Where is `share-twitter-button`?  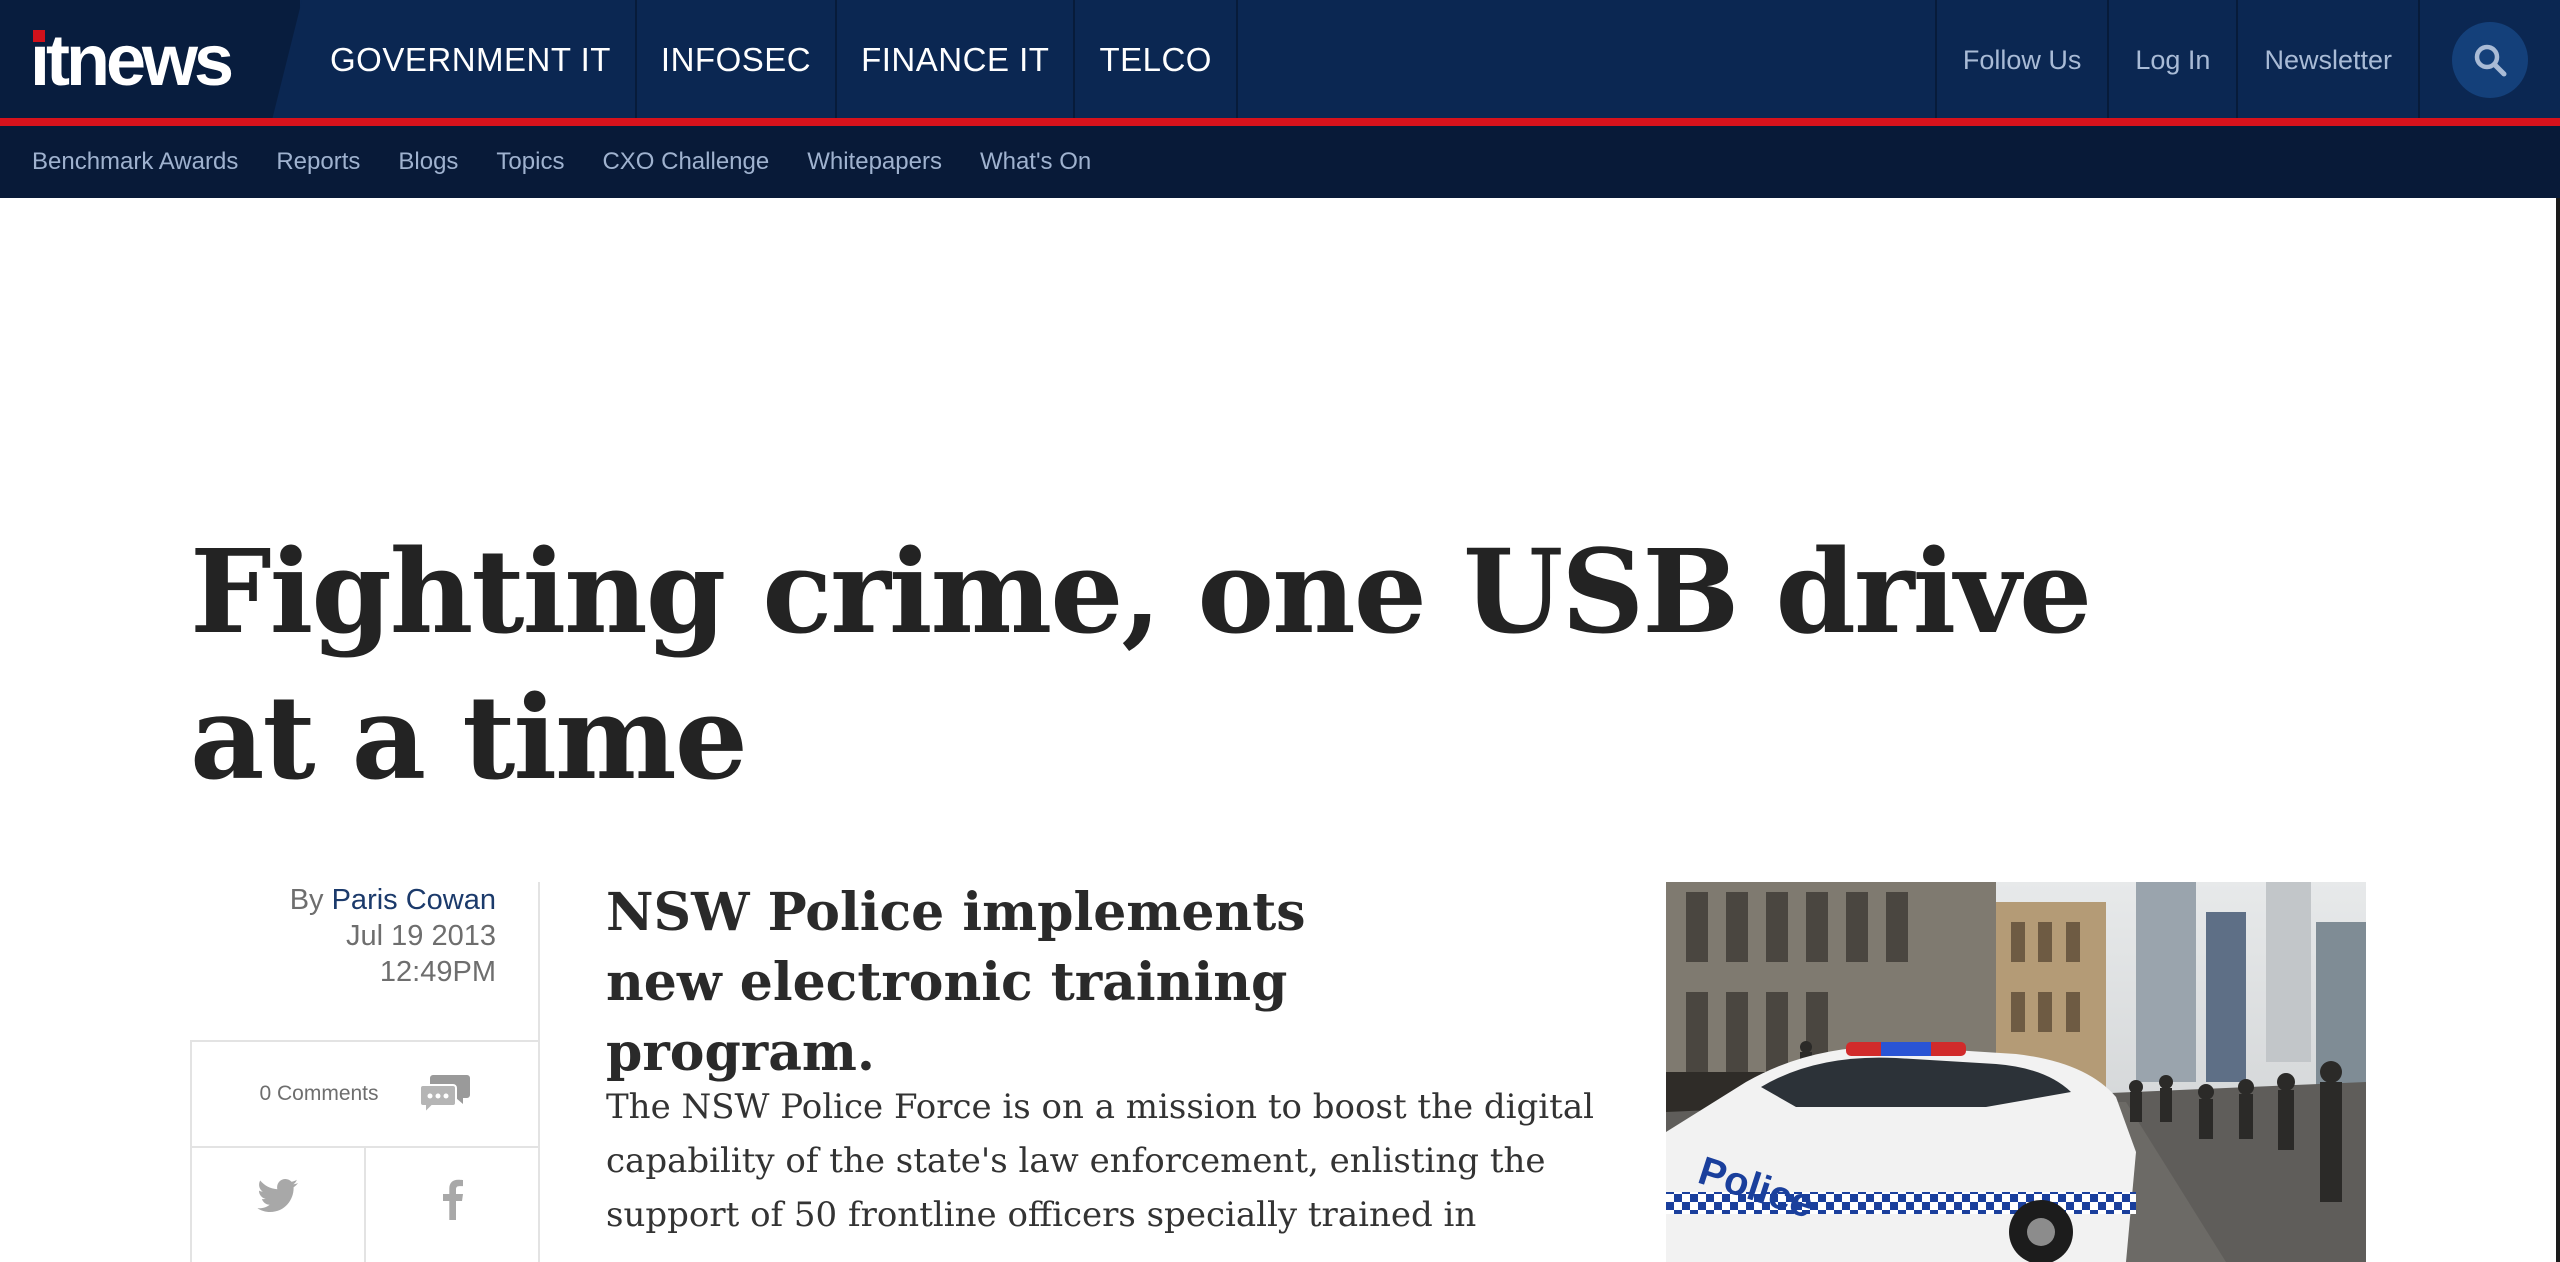
share-twitter-button is located at coordinates (278, 1205).